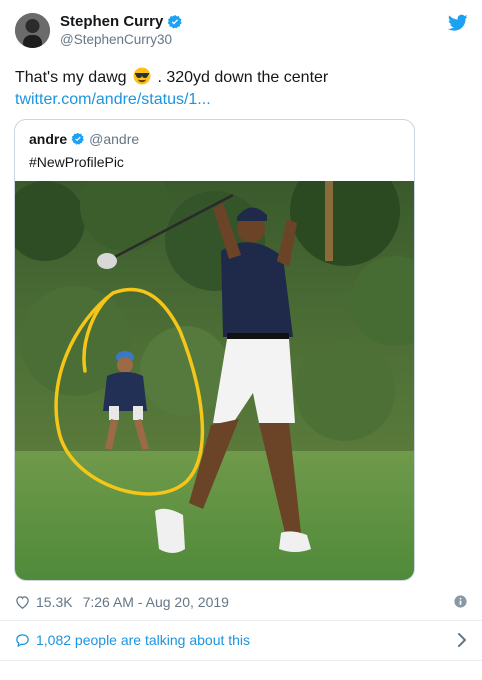 The width and height of the screenshot is (482, 680). I want to click on speech-bubble-icon, so click(22, 640).